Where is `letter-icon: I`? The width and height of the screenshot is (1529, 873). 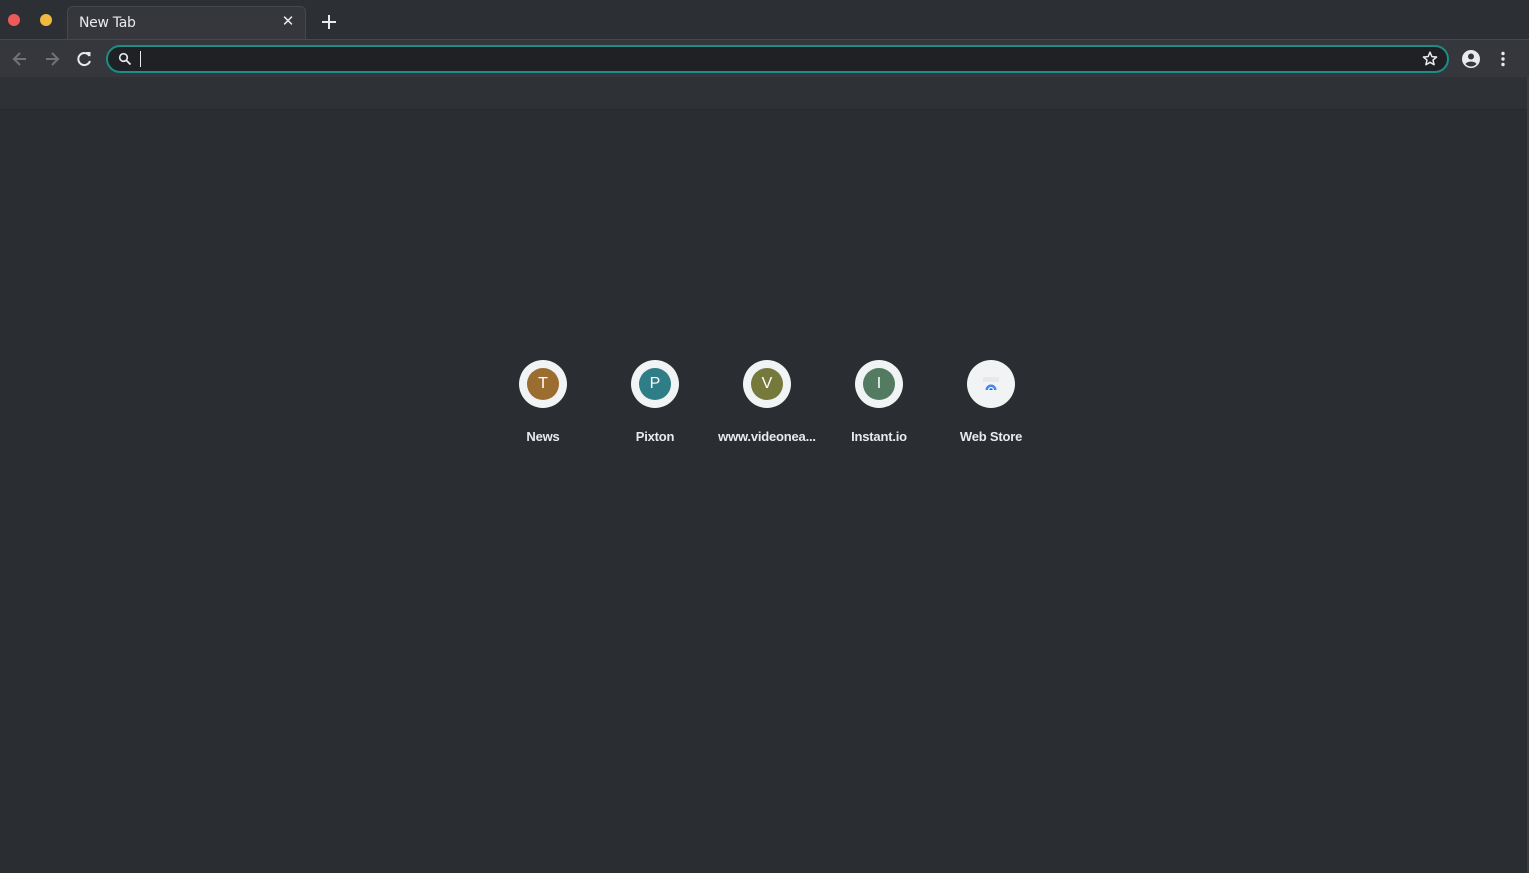
letter-icon: I is located at coordinates (879, 384).